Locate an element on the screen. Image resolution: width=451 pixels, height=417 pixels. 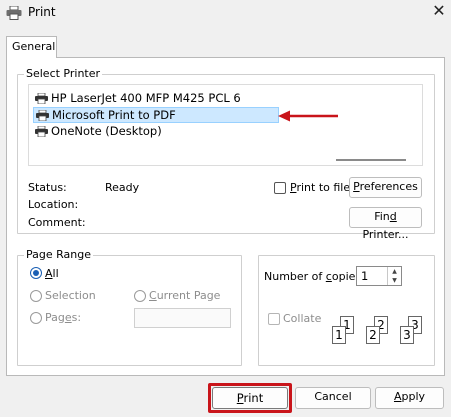
print-button: Print is located at coordinates (250, 398).